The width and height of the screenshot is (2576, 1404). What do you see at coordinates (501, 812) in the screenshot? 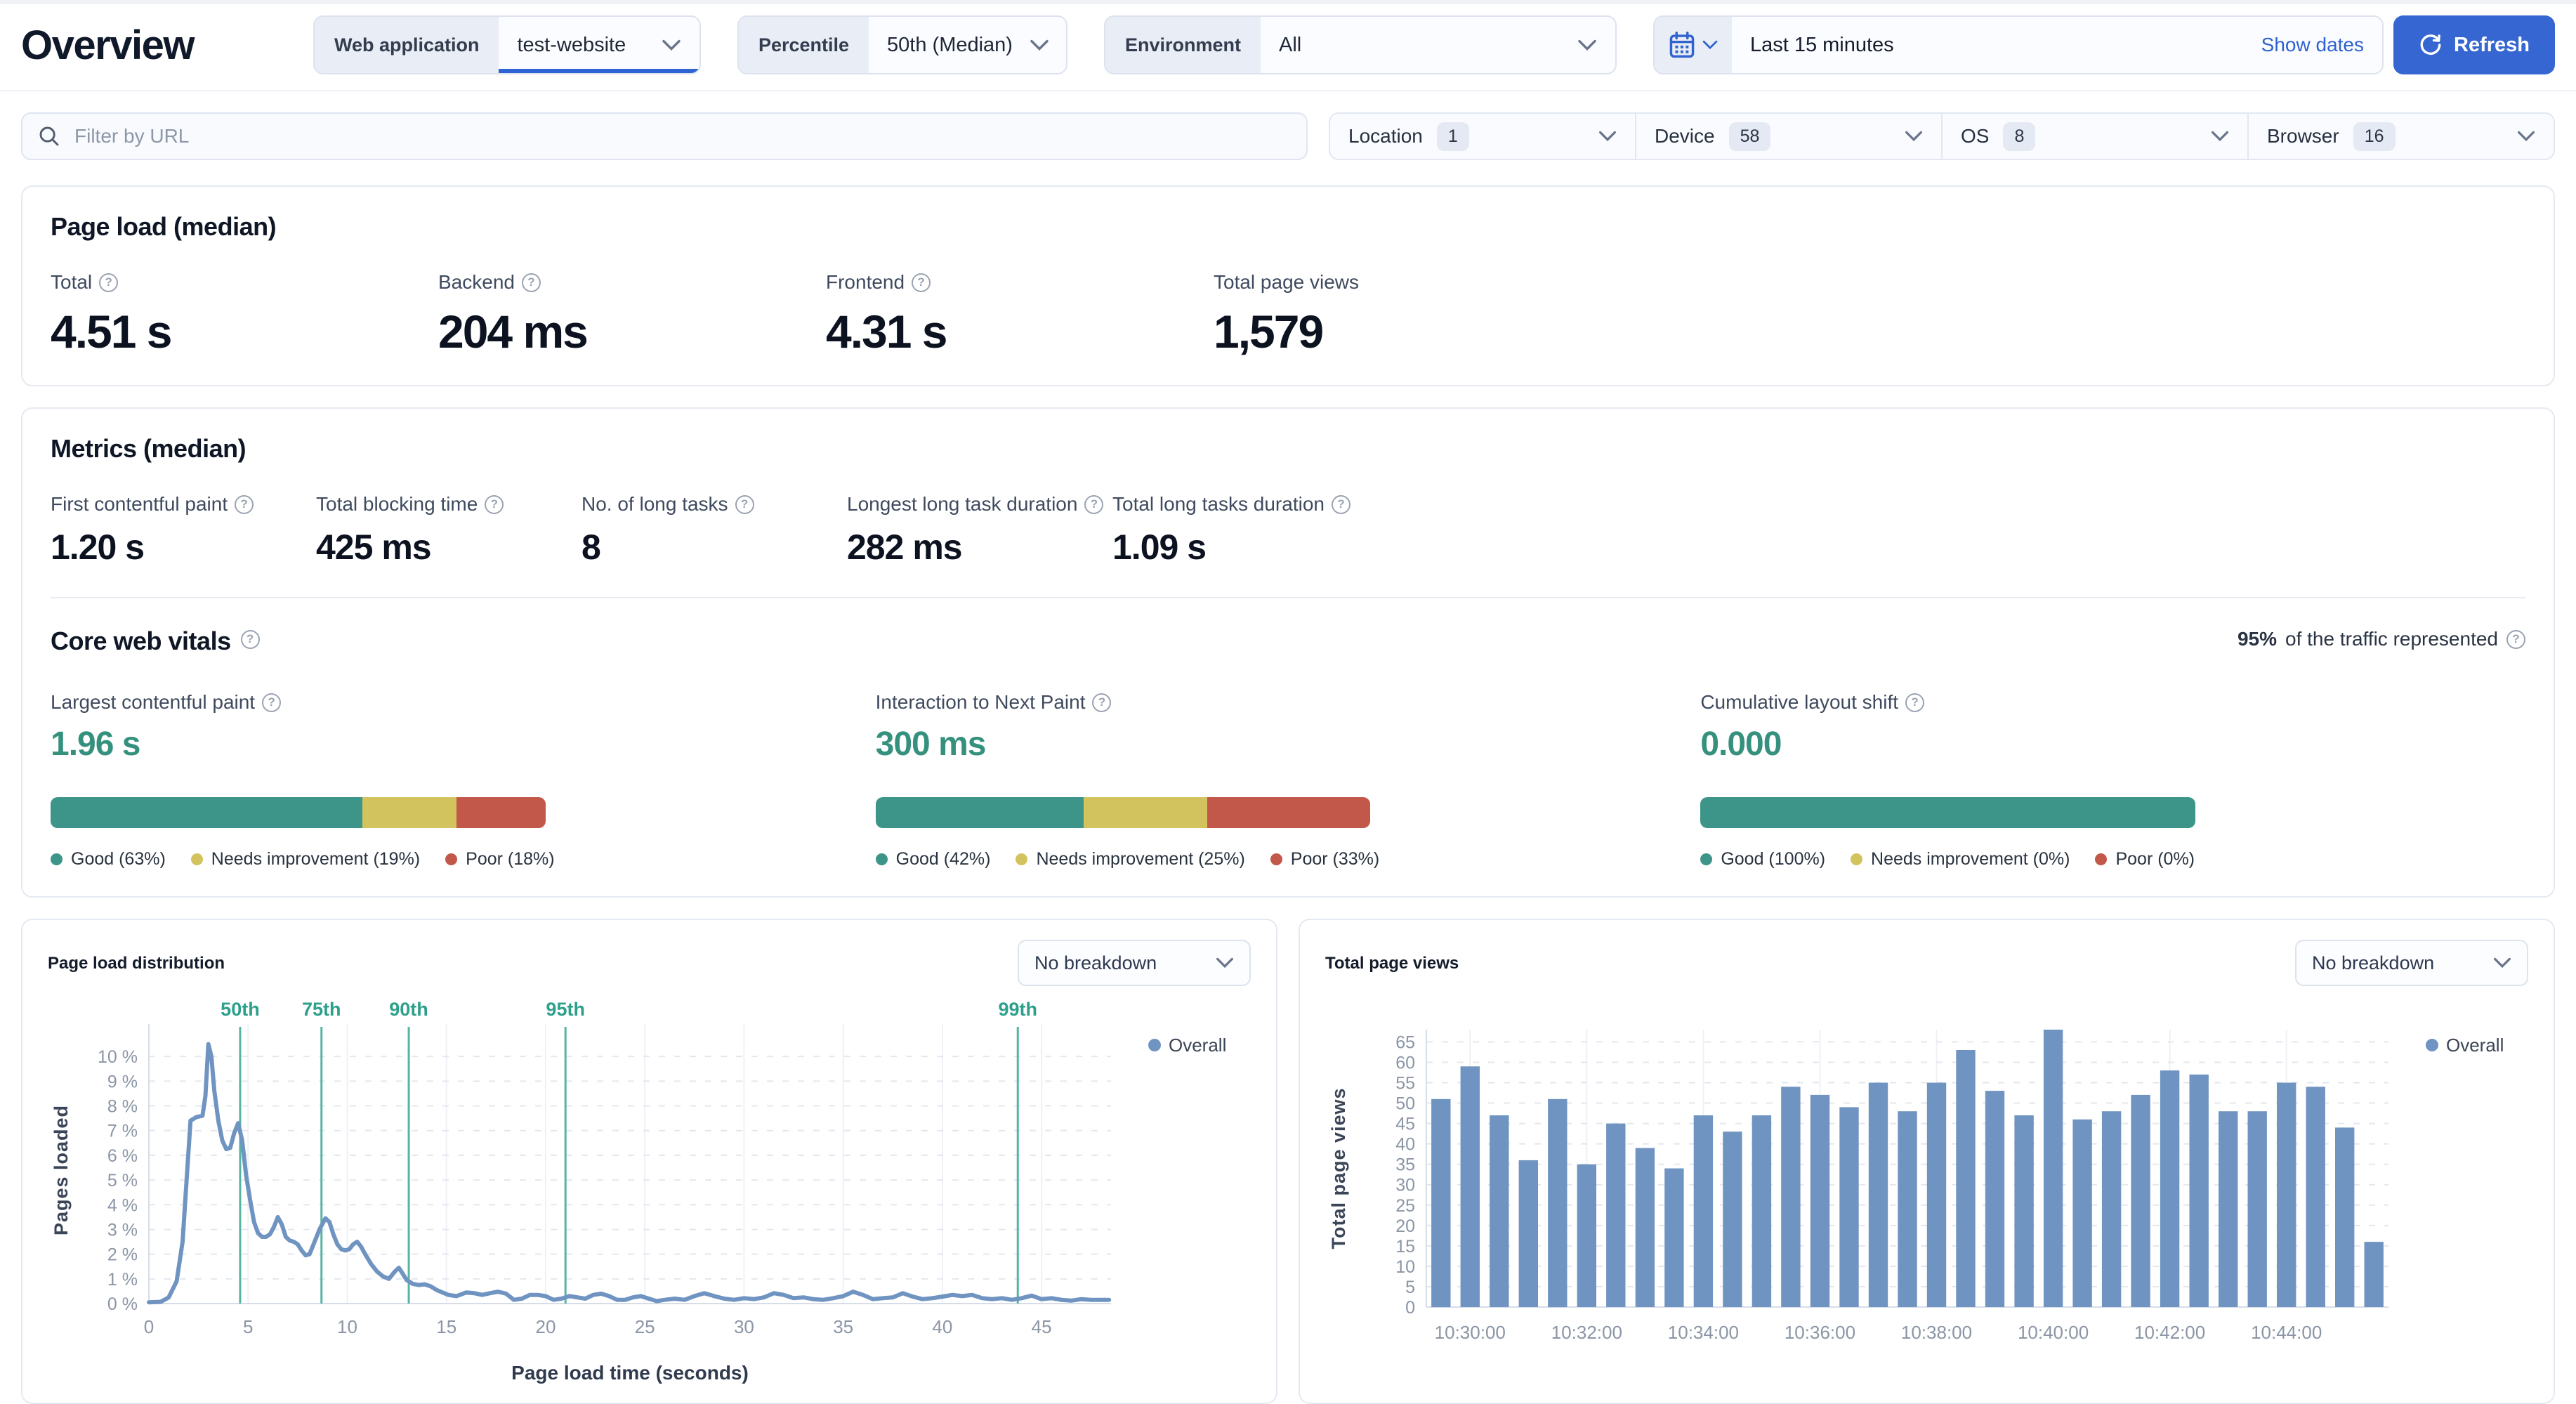
I see `cwv-segment-poor` at bounding box center [501, 812].